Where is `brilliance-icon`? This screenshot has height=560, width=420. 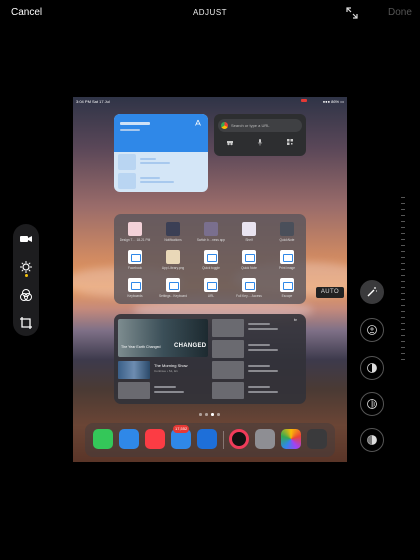
brilliance-icon is located at coordinates (372, 368).